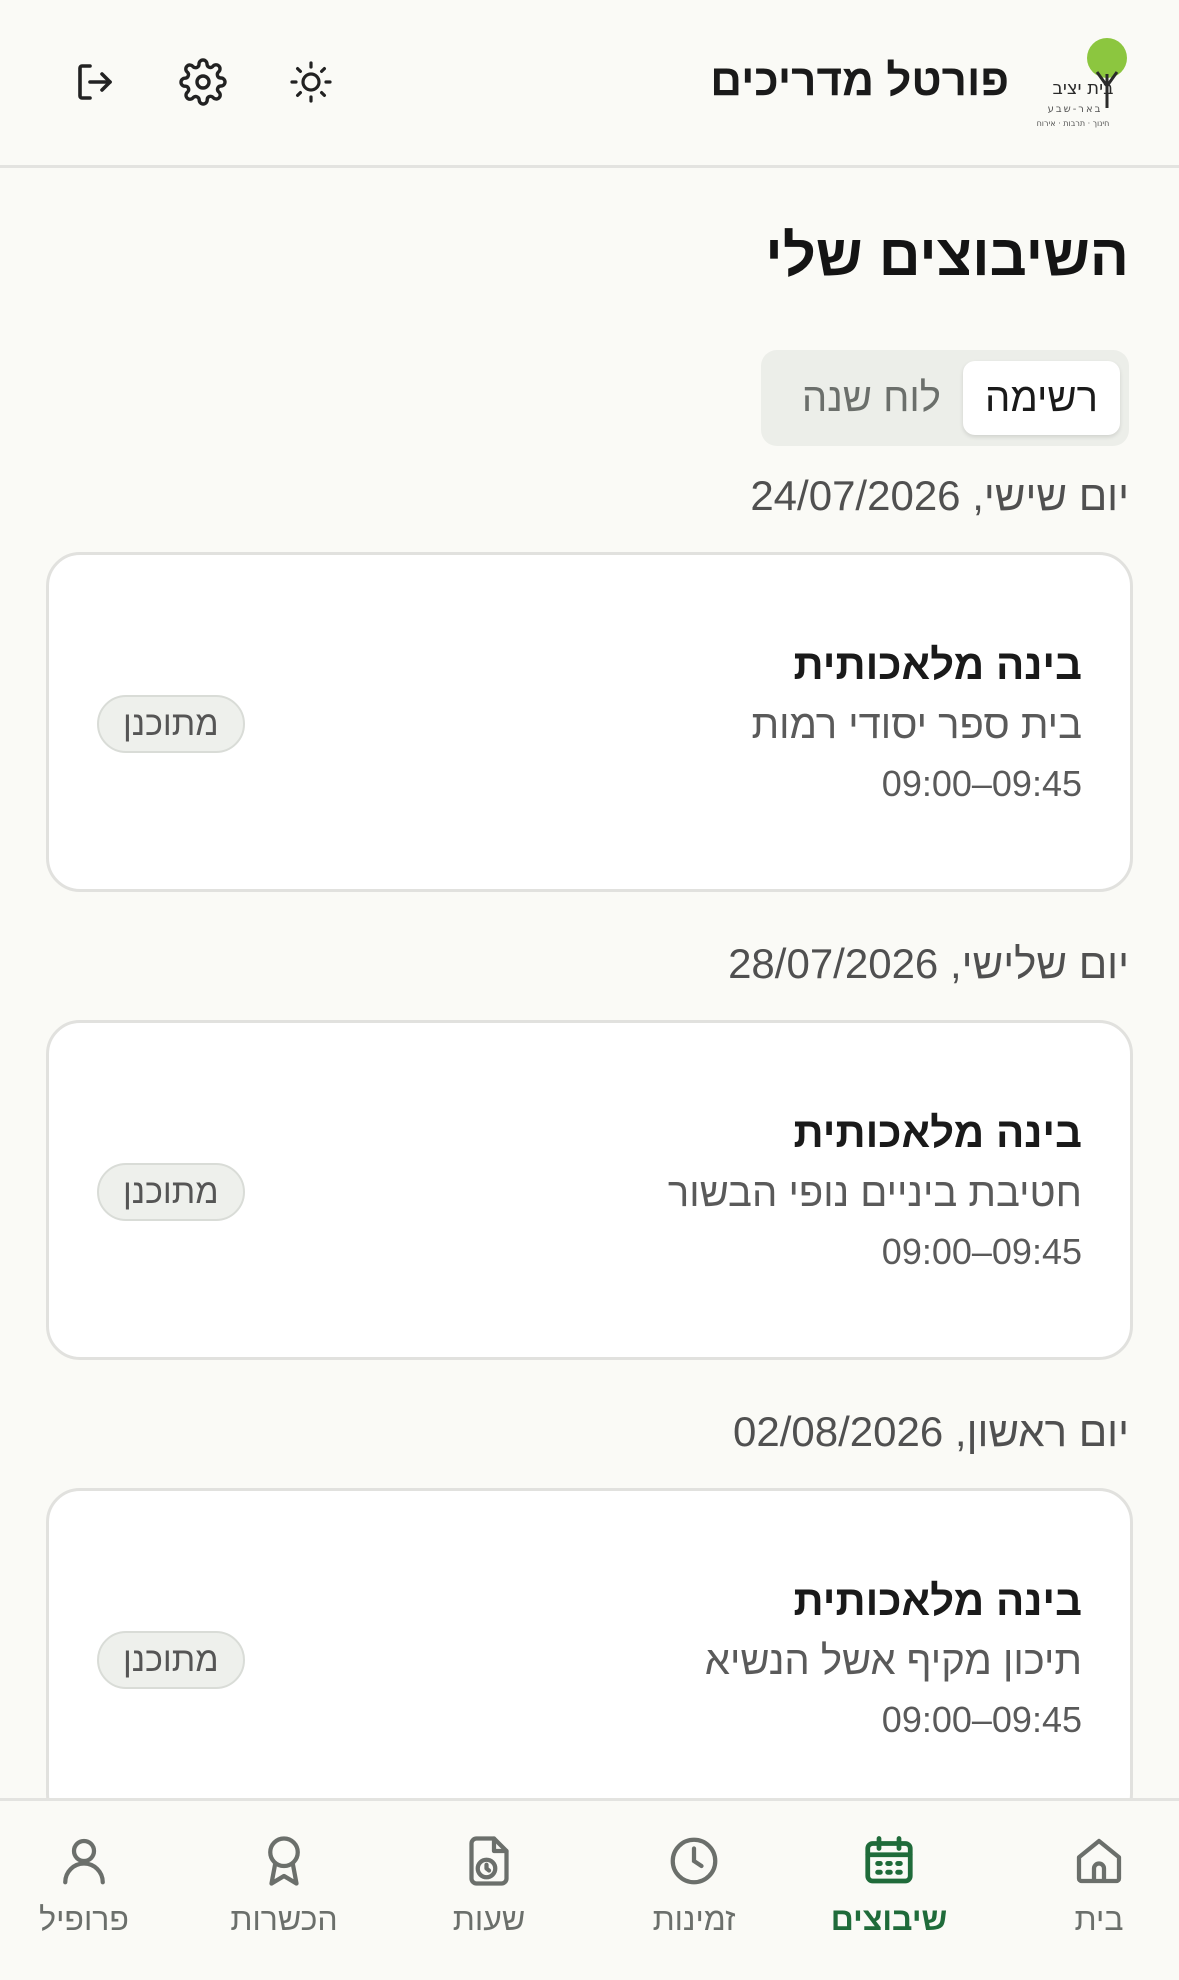 This screenshot has height=1980, width=1179. Describe the element at coordinates (859, 80) in the screenshot. I see `portal-title: פורטל מדריכים` at that location.